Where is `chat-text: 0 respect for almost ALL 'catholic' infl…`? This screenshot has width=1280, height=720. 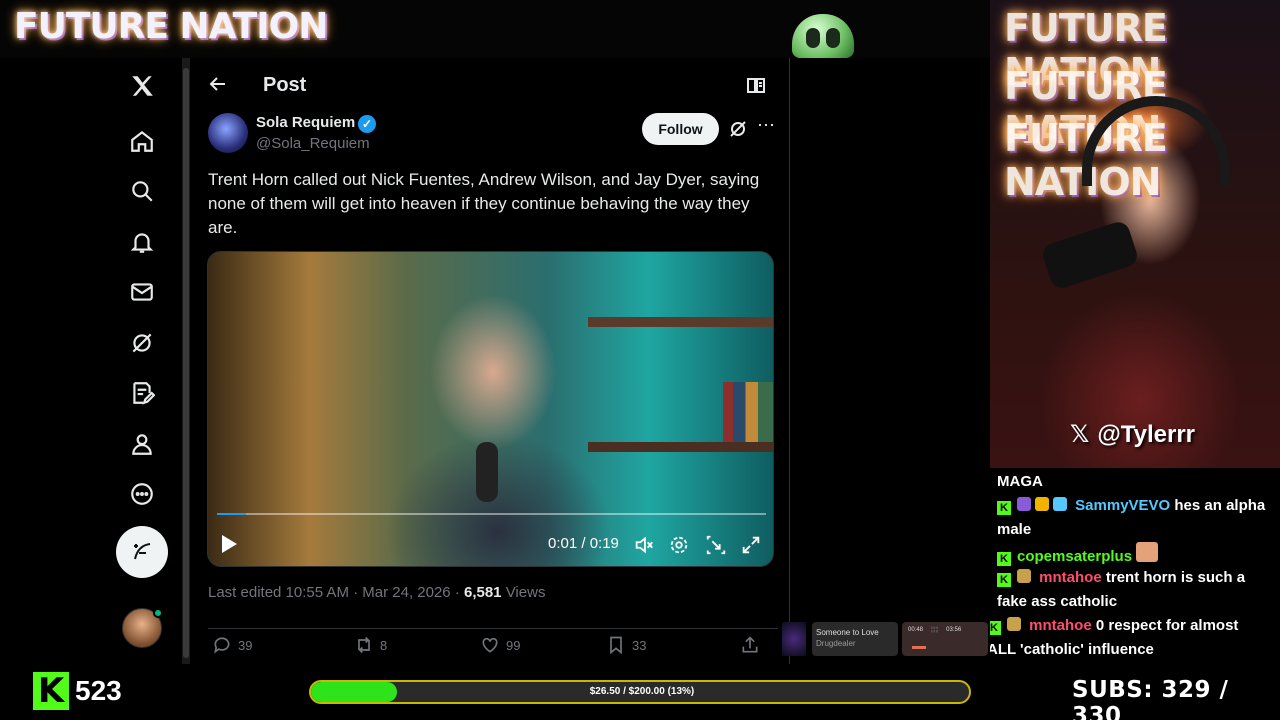 chat-text: 0 respect for almost ALL 'catholic' infl… is located at coordinates (1114, 637).